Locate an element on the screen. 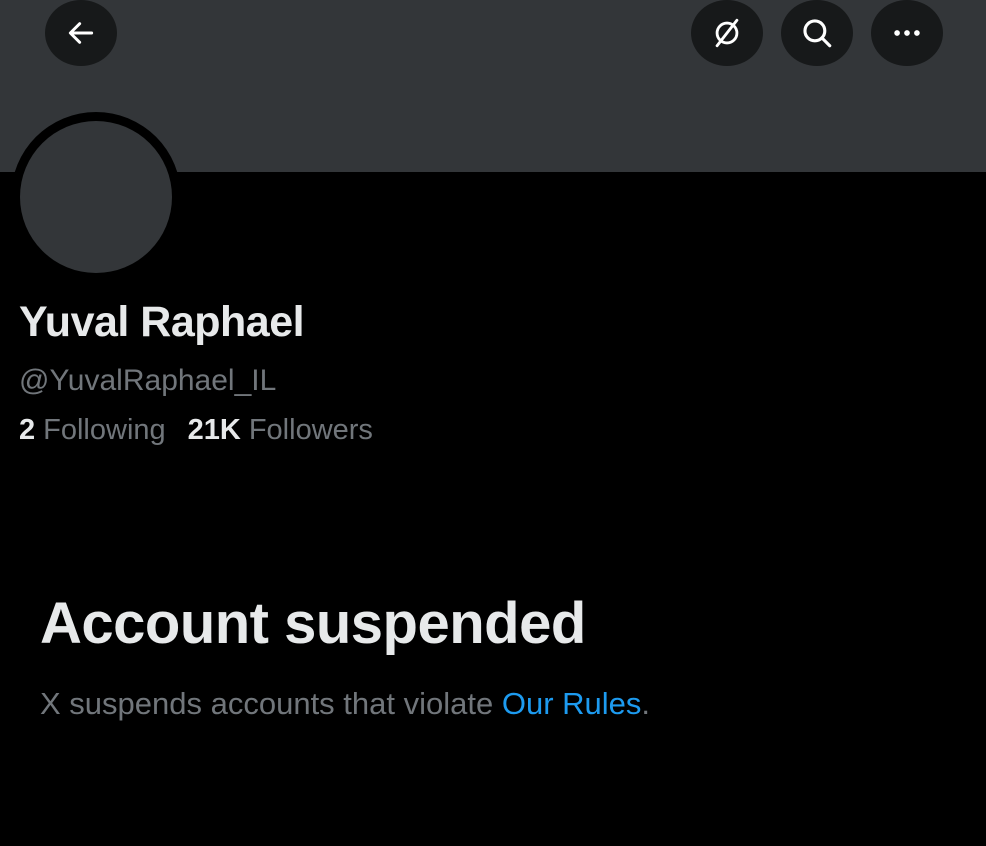 The height and width of the screenshot is (846, 986). more-button is located at coordinates (907, 33).